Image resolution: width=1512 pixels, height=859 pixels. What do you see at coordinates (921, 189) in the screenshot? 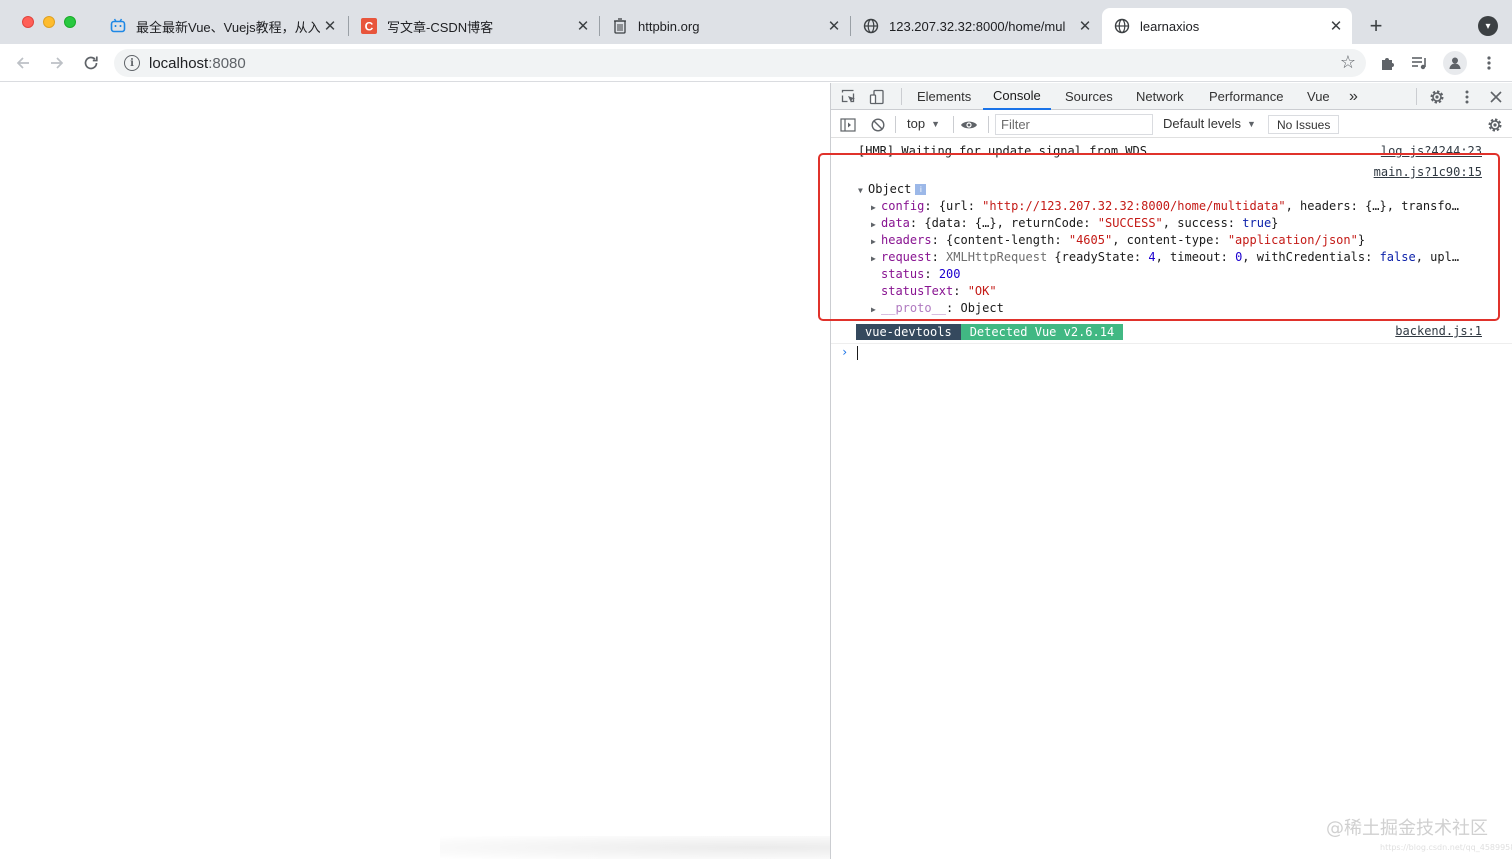
I see `info-icon: i` at bounding box center [921, 189].